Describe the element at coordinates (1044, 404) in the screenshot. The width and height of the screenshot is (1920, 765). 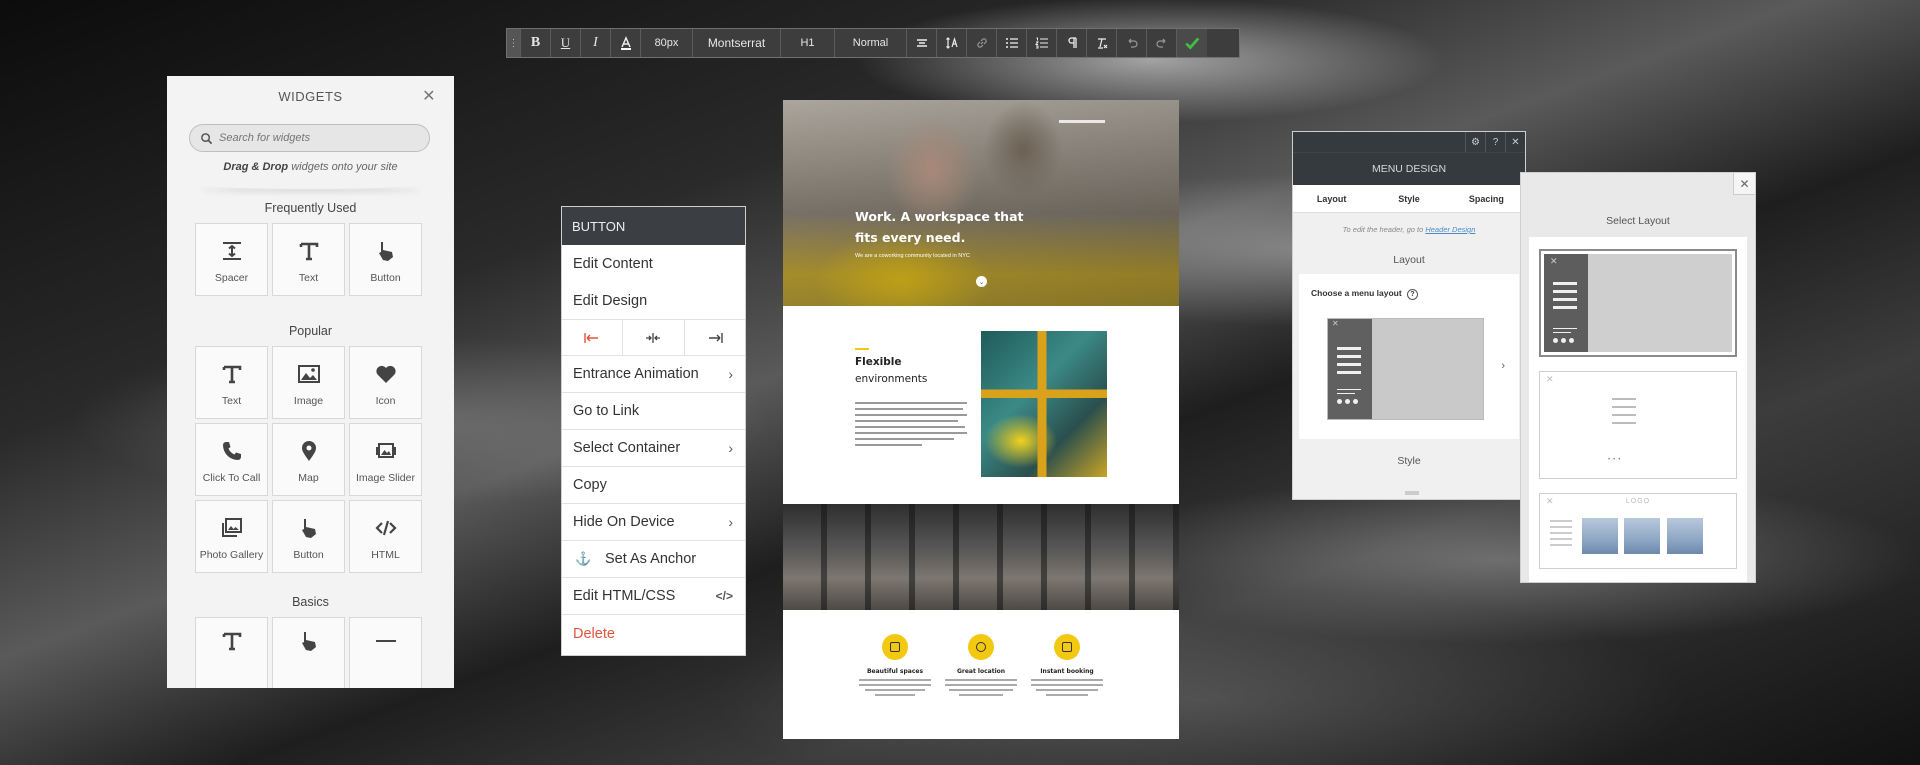
I see `workspace-photo` at that location.